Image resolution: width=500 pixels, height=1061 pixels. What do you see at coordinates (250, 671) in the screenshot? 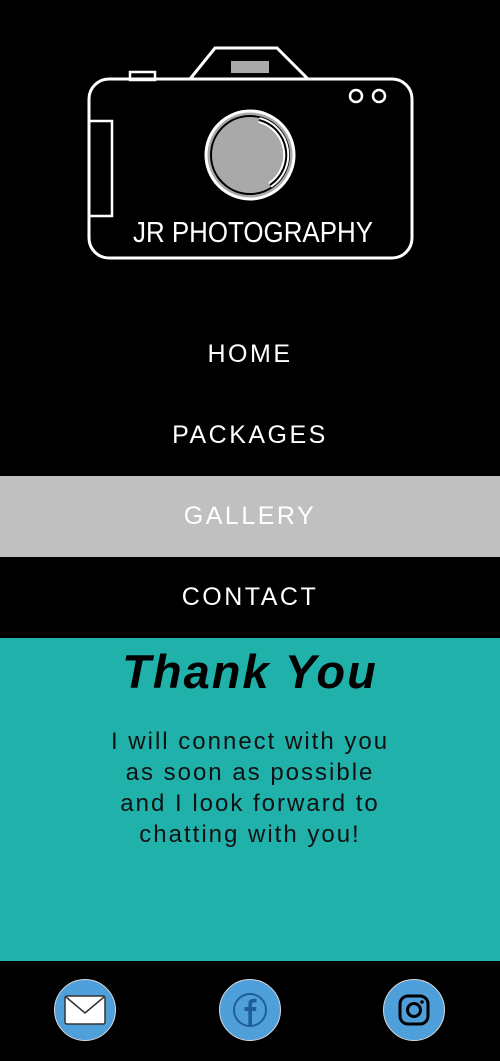
I see `page-title: Thank You` at bounding box center [250, 671].